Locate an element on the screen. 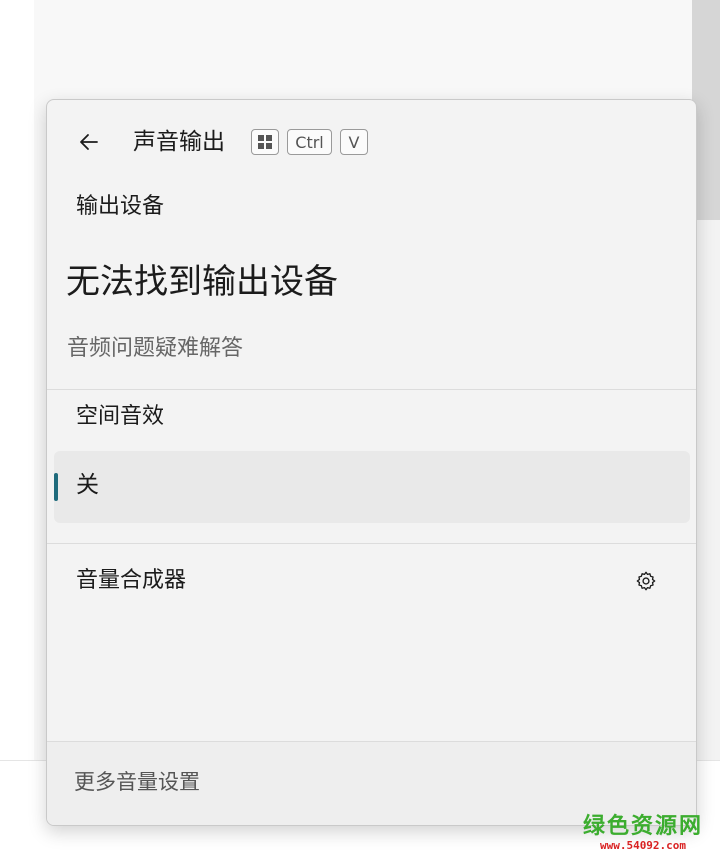 Image resolution: width=720 pixels, height=856 pixels. background-left is located at coordinates (17, 380).